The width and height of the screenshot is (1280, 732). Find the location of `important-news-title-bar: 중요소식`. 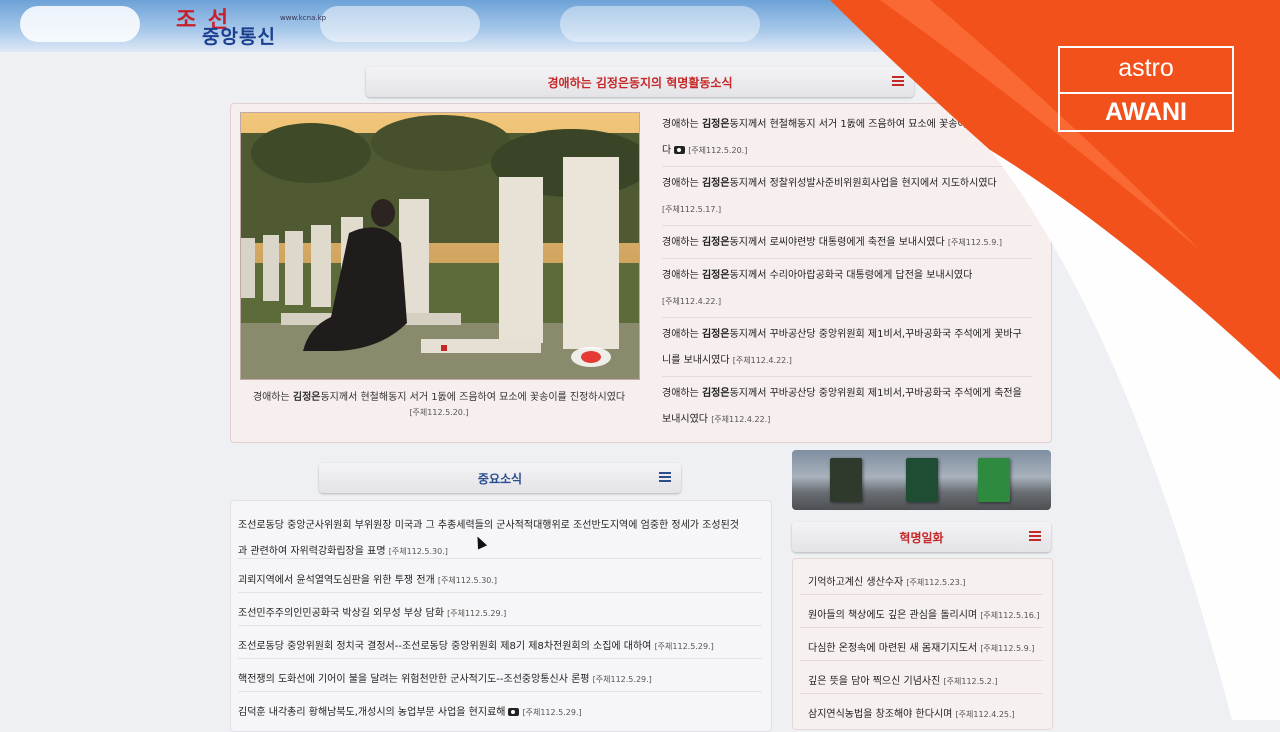

important-news-title-bar: 중요소식 is located at coordinates (500, 478).